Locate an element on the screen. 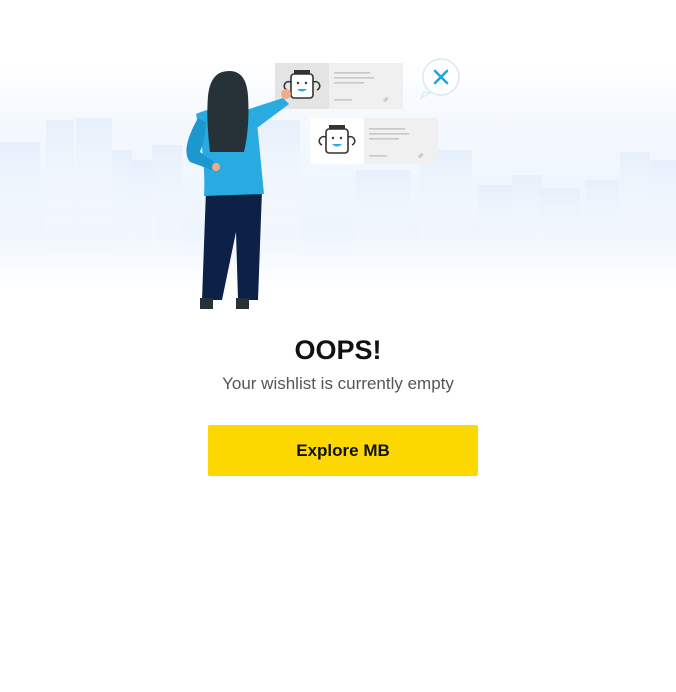  empty-state-heading: OOPS! is located at coordinates (338, 350).